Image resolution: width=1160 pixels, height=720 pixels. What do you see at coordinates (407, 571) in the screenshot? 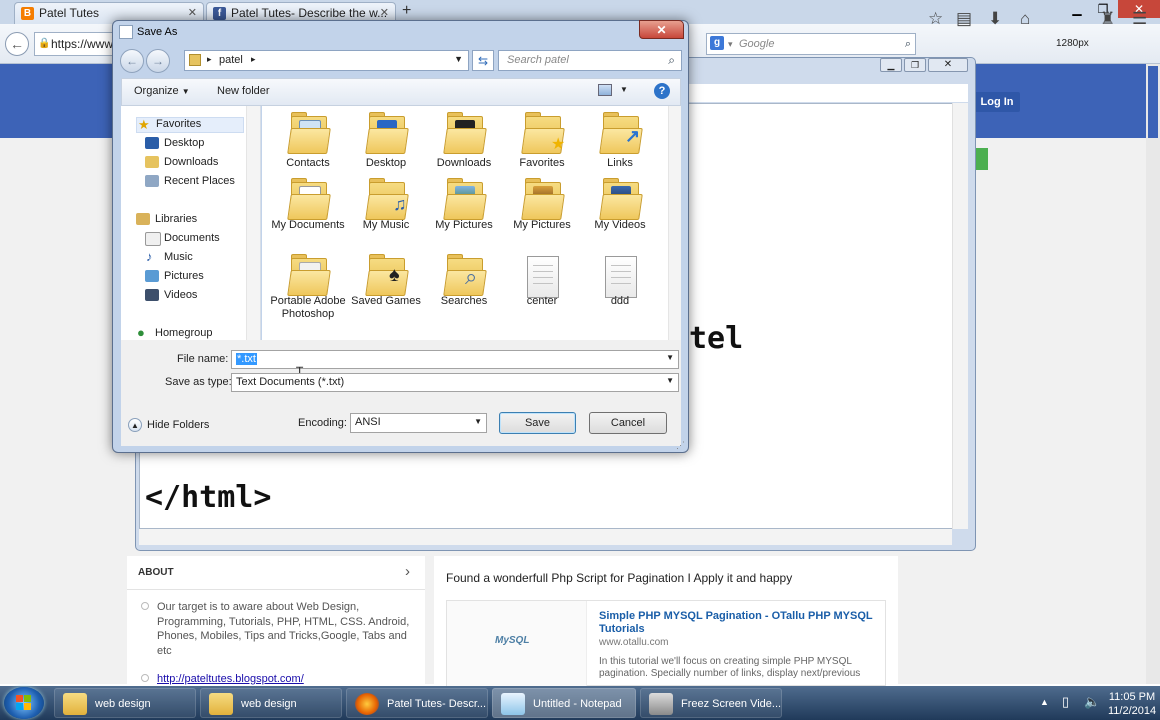
I see `chevron-right-icon: ›` at bounding box center [407, 571].